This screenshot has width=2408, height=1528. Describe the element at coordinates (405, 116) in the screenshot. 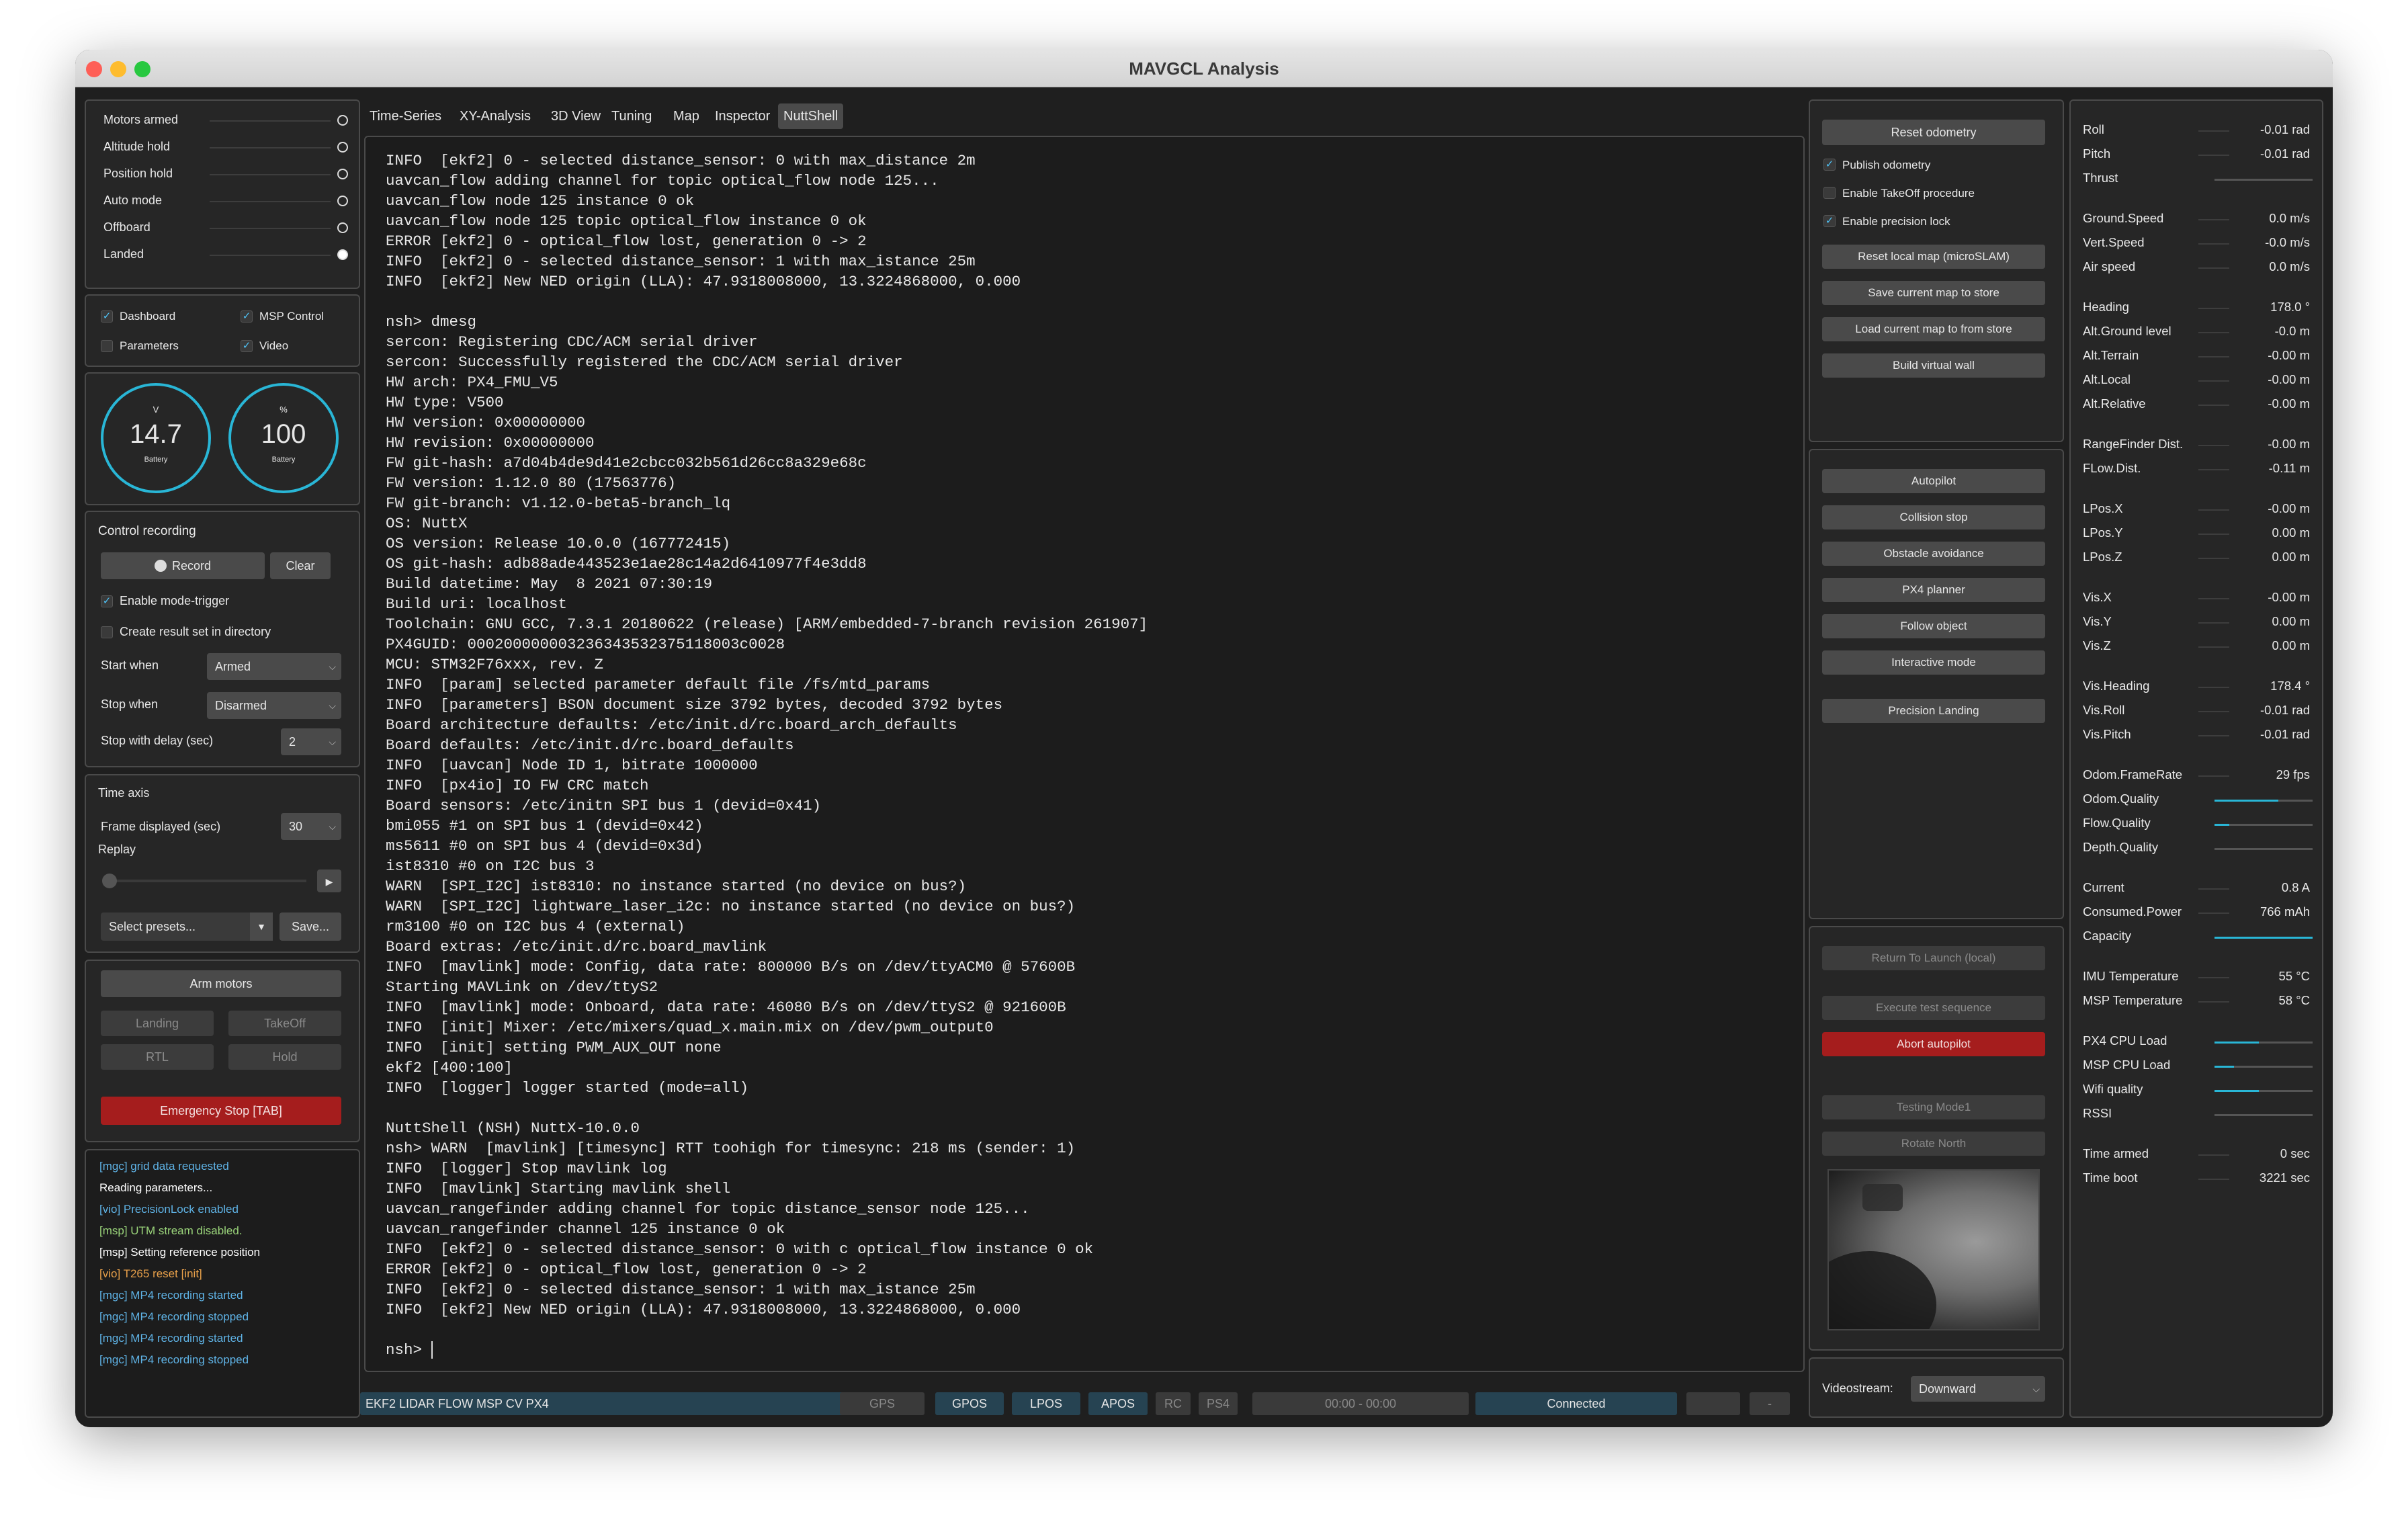

I see `tab-time-series: Time-Series` at that location.